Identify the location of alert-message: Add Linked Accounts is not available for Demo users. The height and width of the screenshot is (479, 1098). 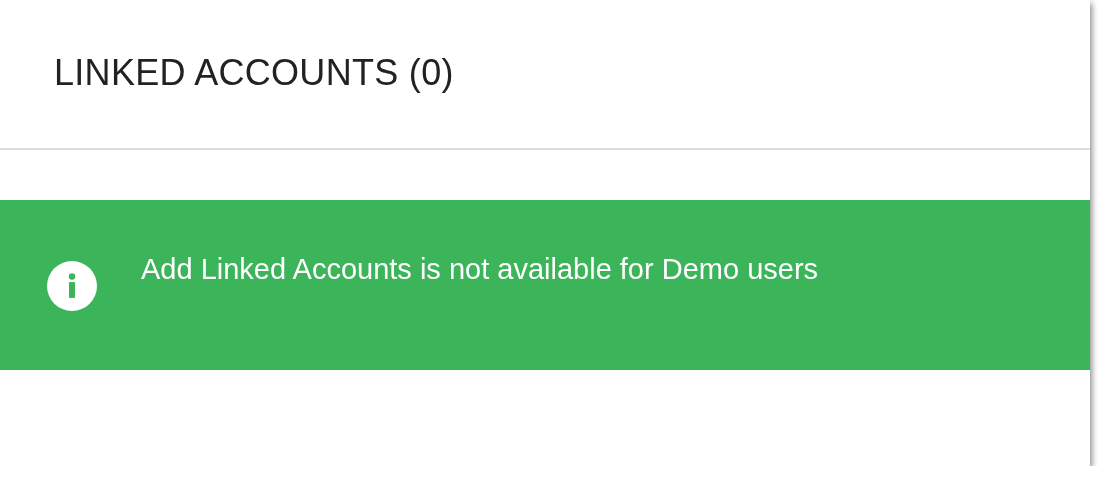
(480, 269).